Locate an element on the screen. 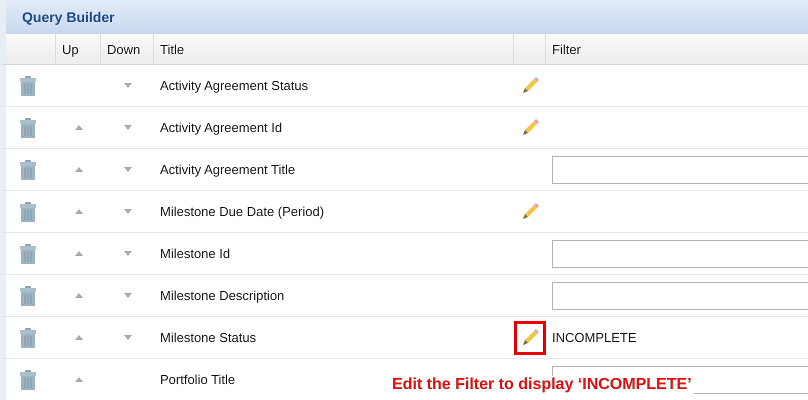  table-cell: Milestone Description is located at coordinates (222, 295).